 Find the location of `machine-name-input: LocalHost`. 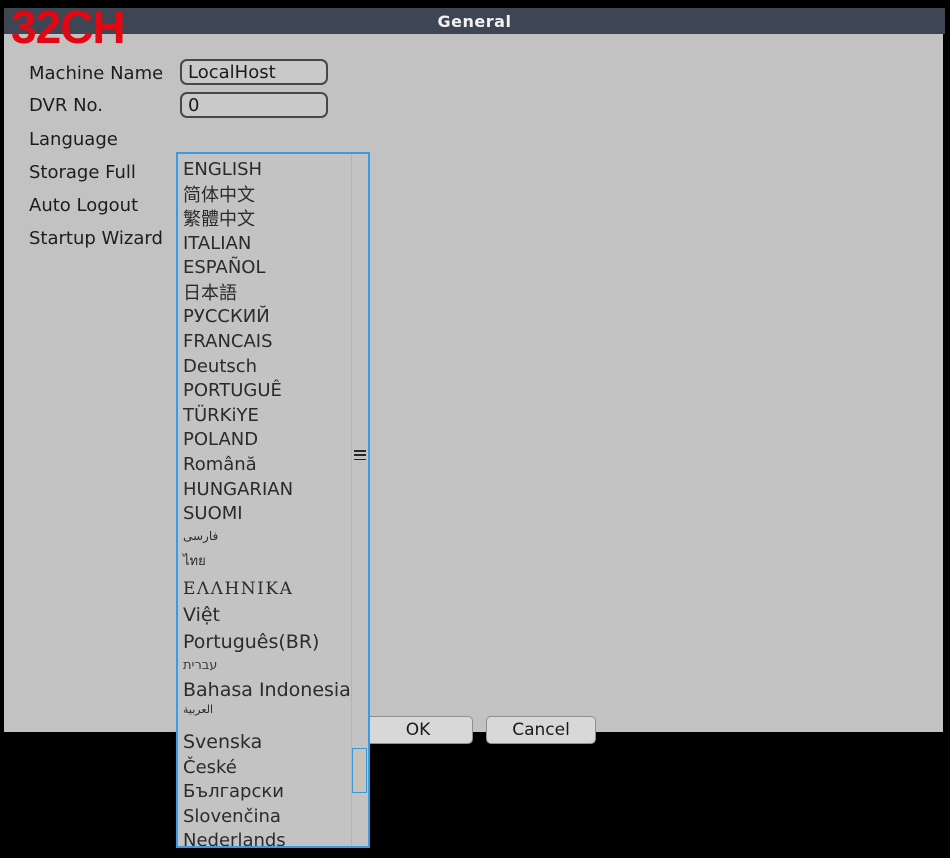

machine-name-input: LocalHost is located at coordinates (254, 72).